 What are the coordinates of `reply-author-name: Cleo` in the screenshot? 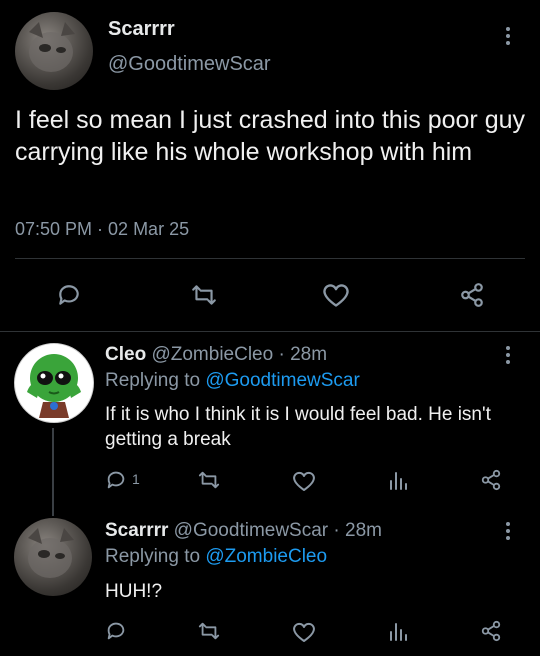 It's located at (125, 354).